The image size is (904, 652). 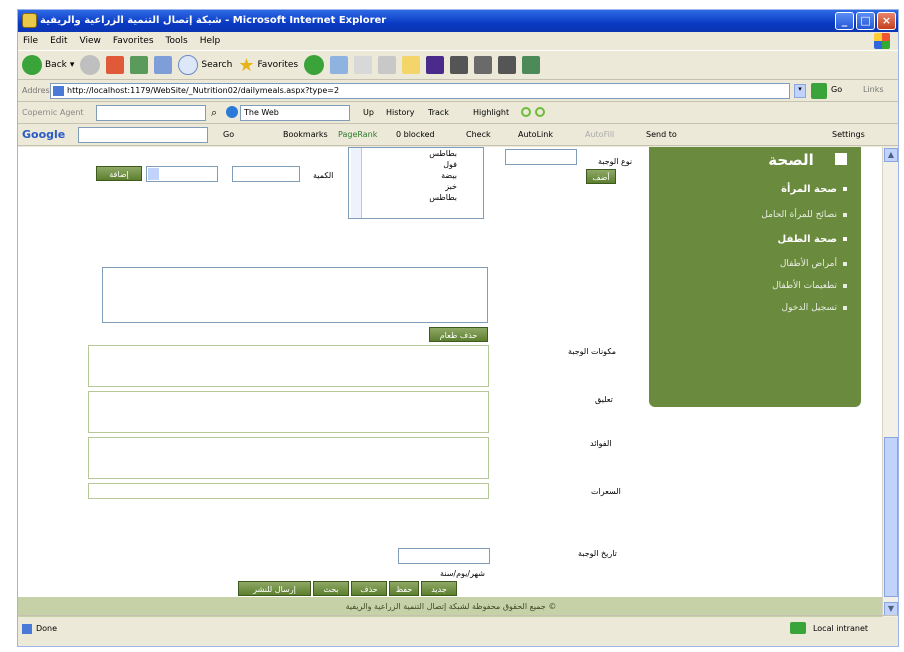 I want to click on add-item-button: إضافة, so click(x=119, y=173).